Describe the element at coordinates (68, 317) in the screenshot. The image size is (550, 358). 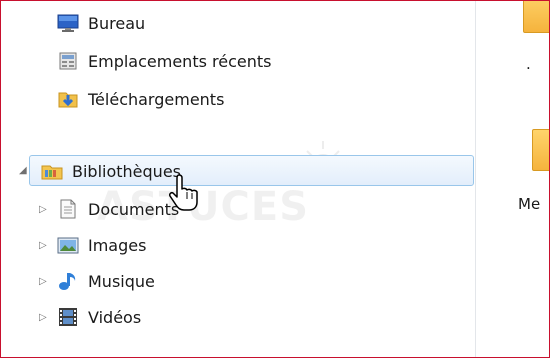
I see `videos-icon` at that location.